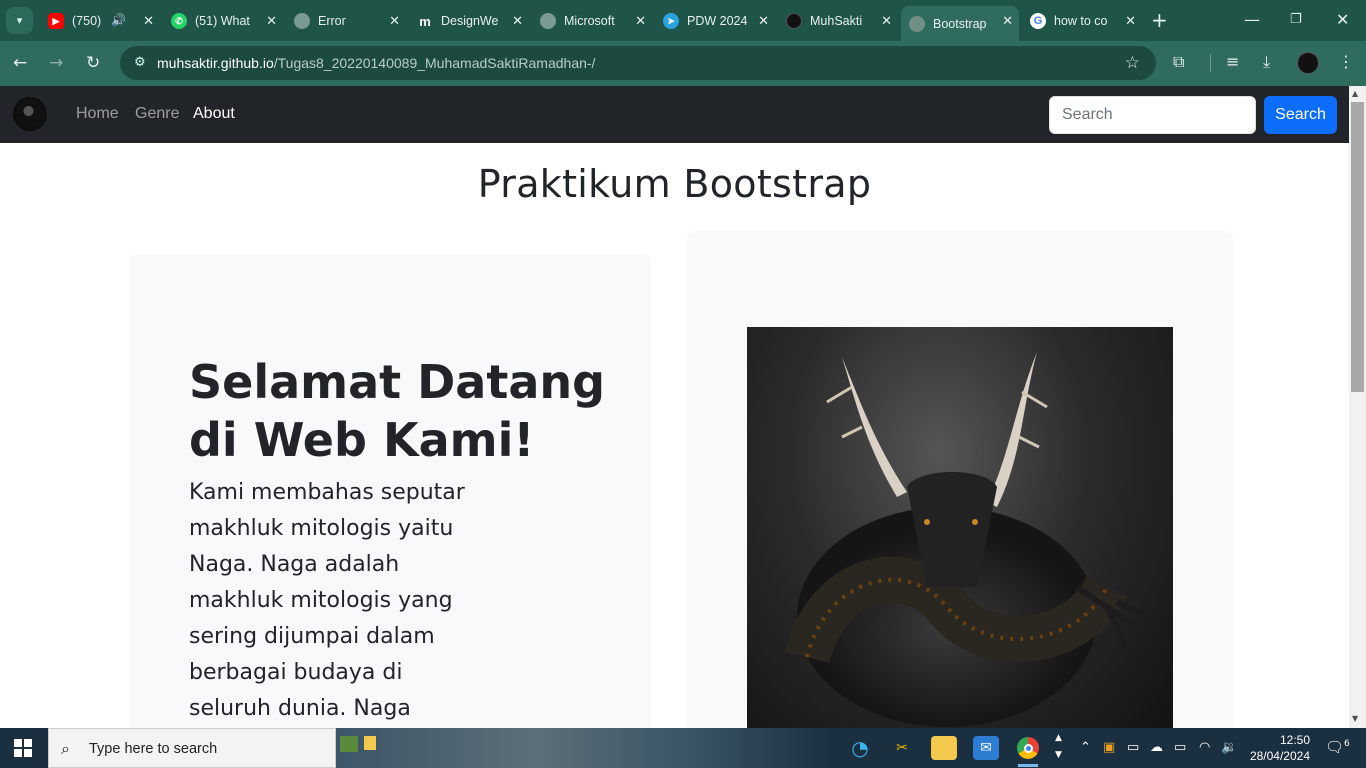 Image resolution: width=1366 pixels, height=768 pixels. What do you see at coordinates (20, 63) in the screenshot?
I see `back-icon: ←` at bounding box center [20, 63].